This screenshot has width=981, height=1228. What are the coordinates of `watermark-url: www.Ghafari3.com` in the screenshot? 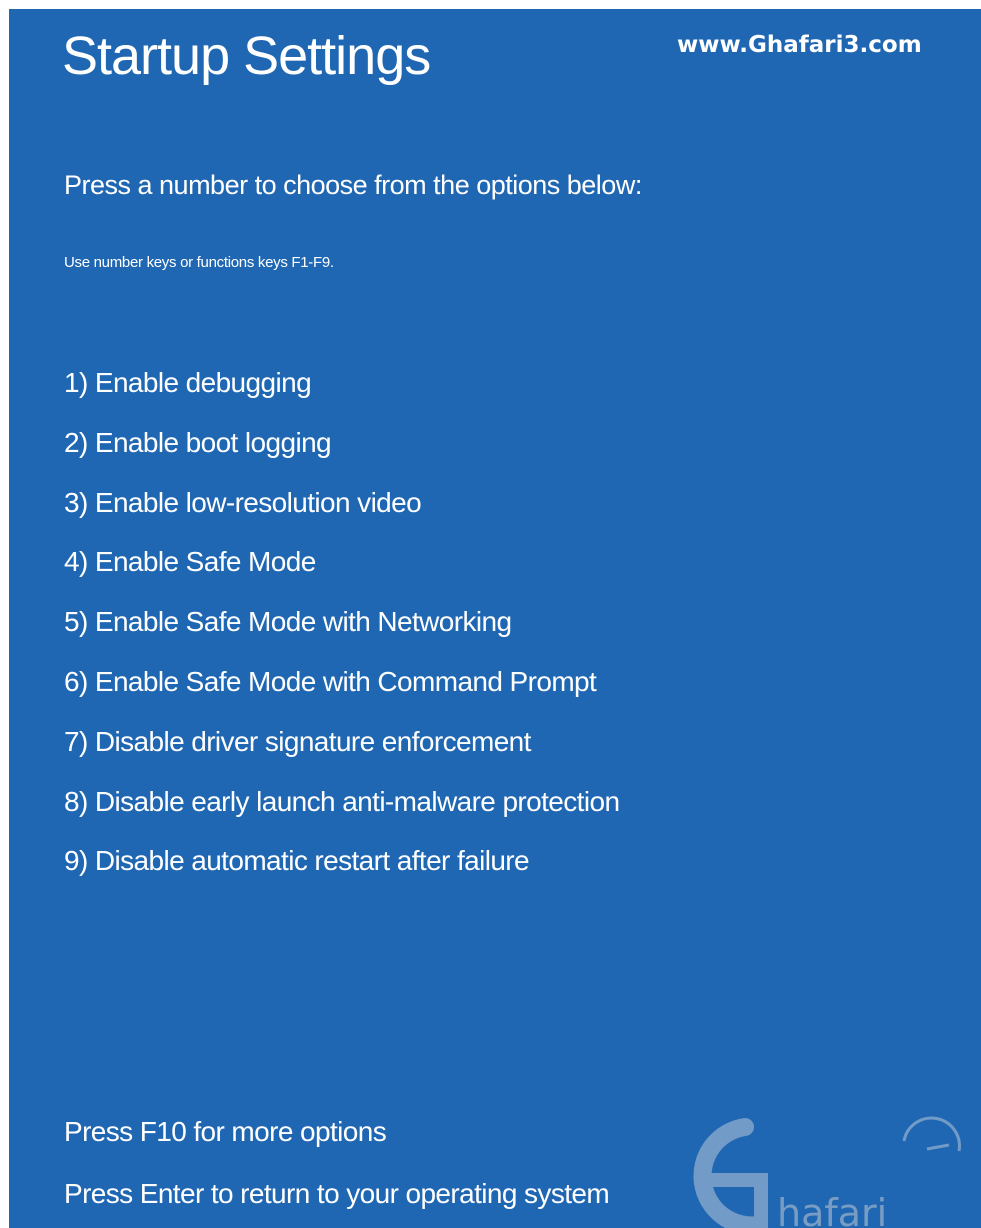 It's located at (799, 45).